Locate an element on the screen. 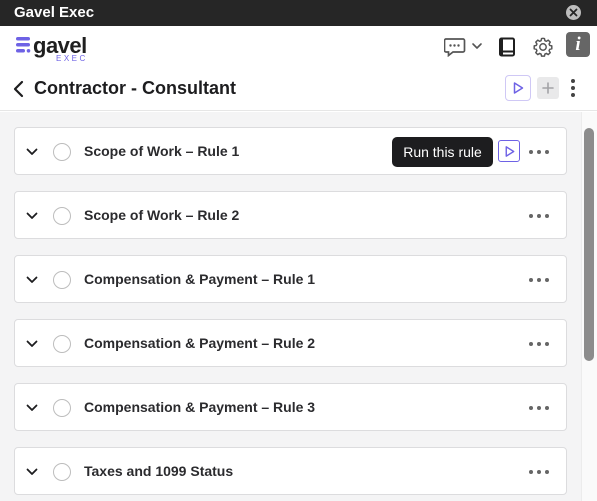 The width and height of the screenshot is (597, 501). rule-card: Compensation & Payment – Rule 2 is located at coordinates (290, 343).